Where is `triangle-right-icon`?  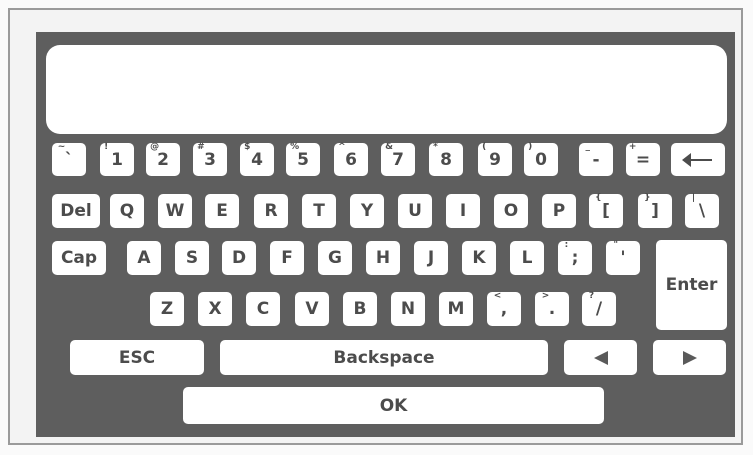
triangle-right-icon is located at coordinates (689, 357).